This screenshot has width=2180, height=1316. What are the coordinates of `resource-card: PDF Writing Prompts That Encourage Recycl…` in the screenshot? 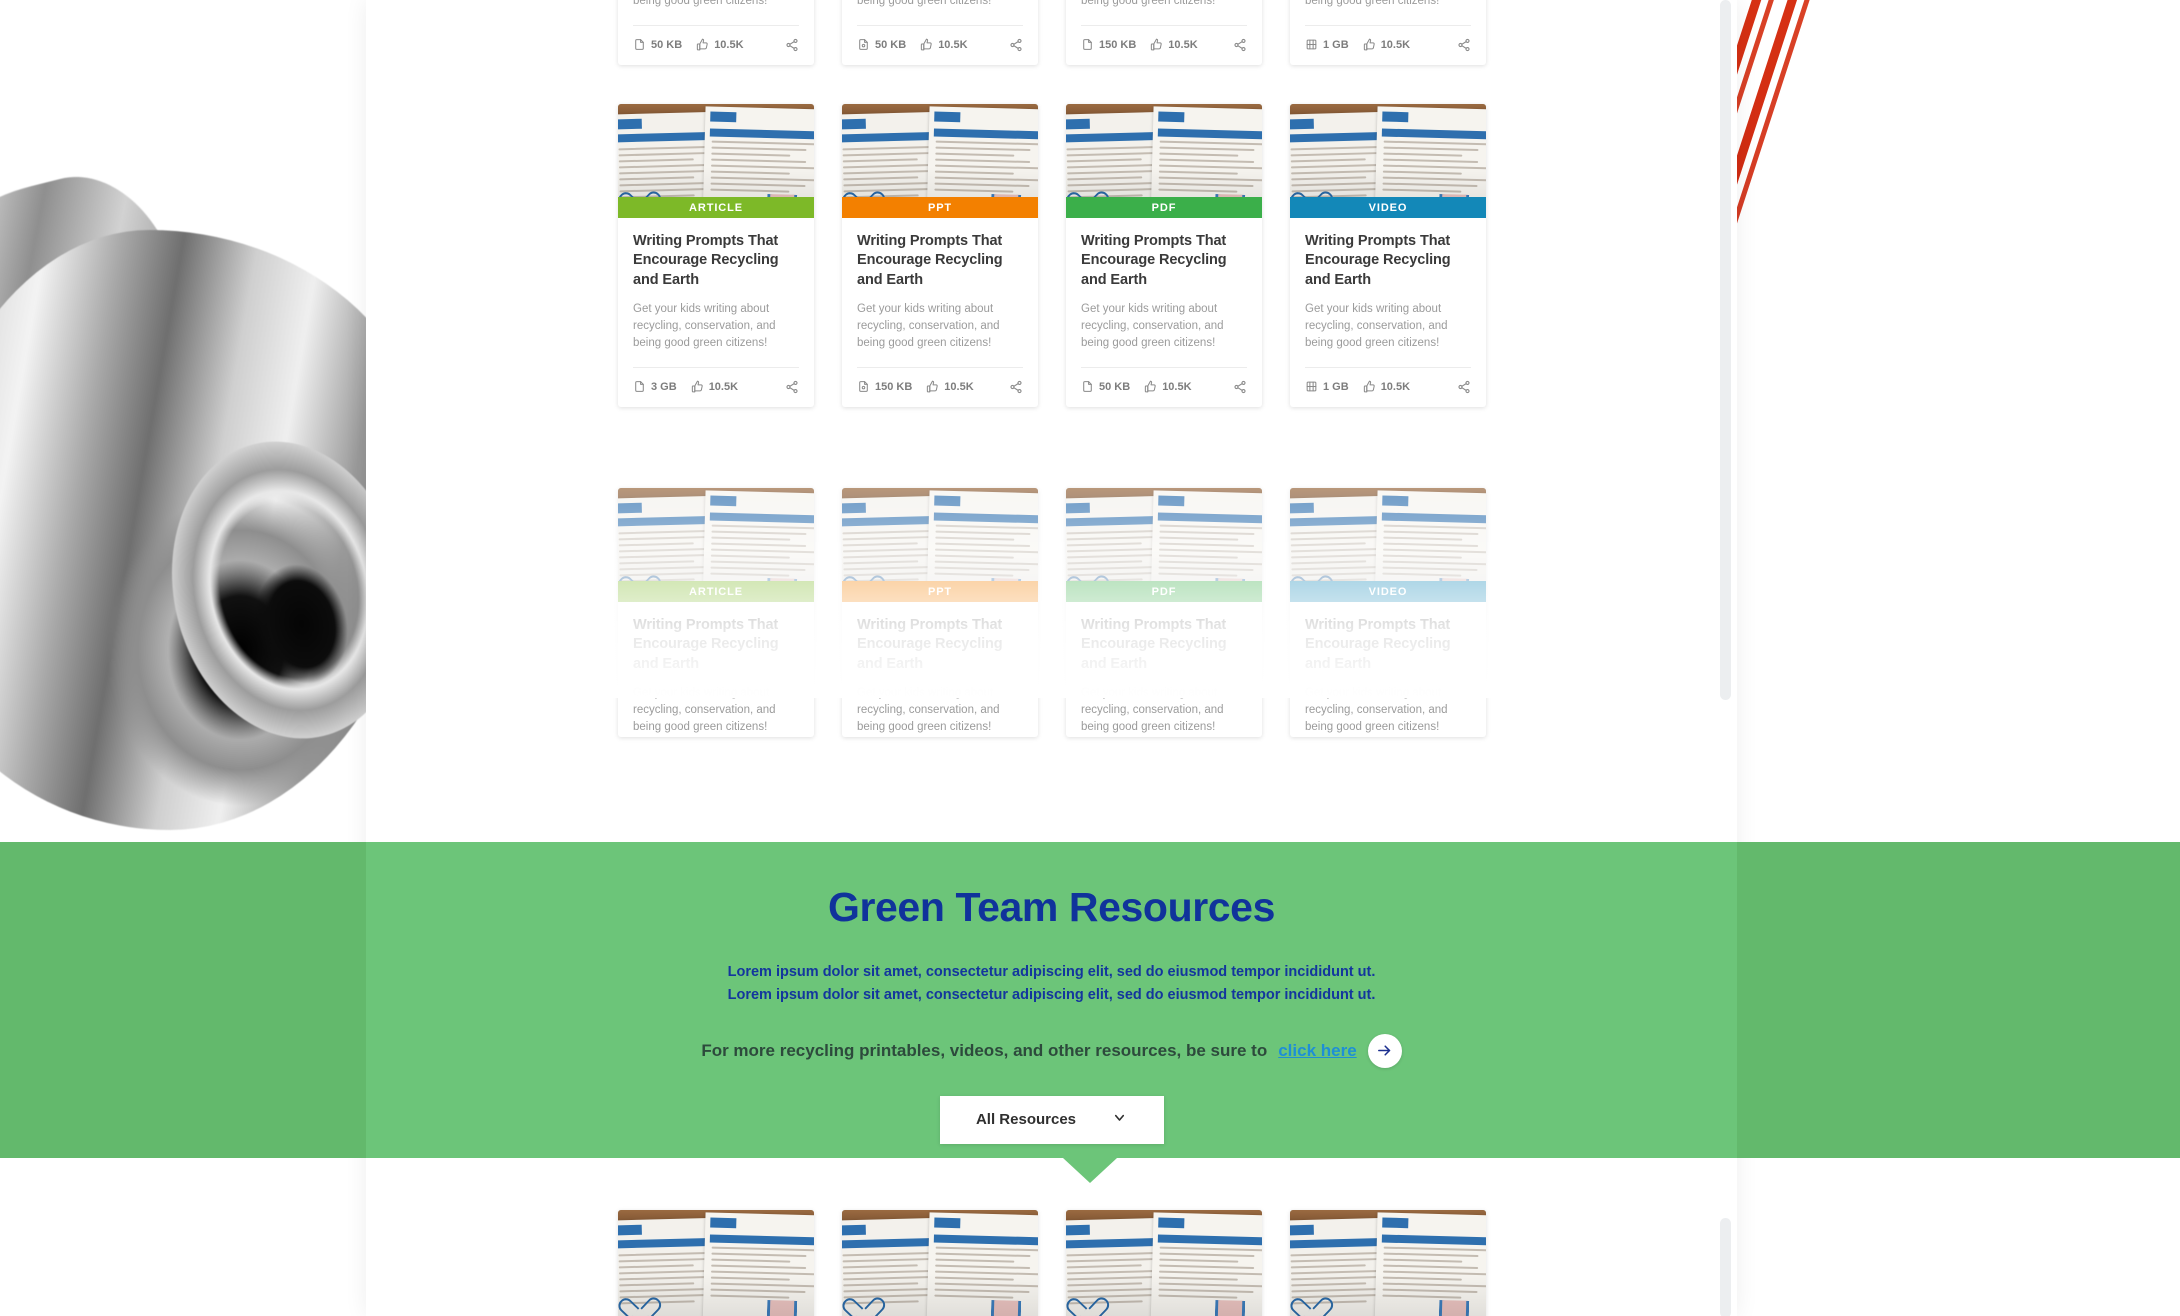 It's located at (1164, 255).